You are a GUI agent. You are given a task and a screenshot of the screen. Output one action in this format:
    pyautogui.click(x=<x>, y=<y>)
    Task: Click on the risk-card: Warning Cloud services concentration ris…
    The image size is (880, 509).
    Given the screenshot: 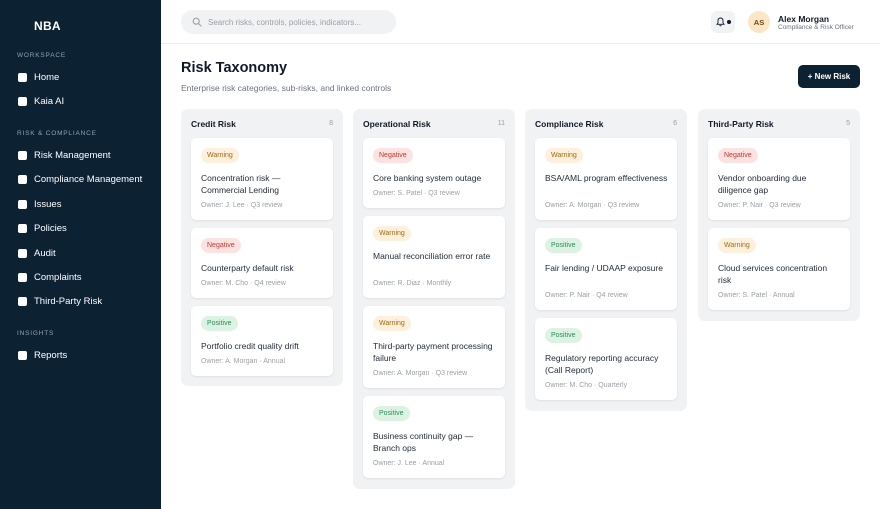 What is the action you would take?
    pyautogui.click(x=779, y=269)
    